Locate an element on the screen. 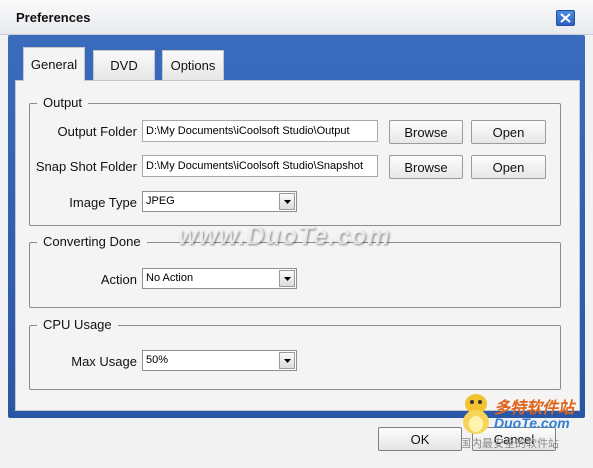  output-open-label: Open is located at coordinates (508, 132).